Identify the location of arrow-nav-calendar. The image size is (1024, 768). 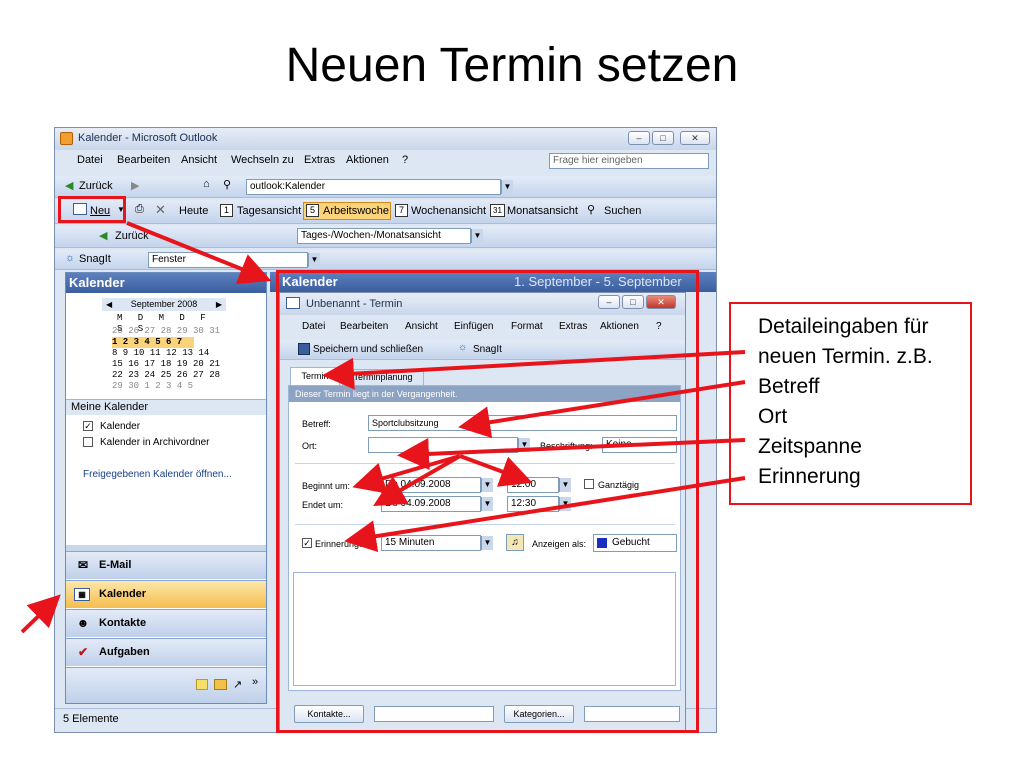
(40, 614).